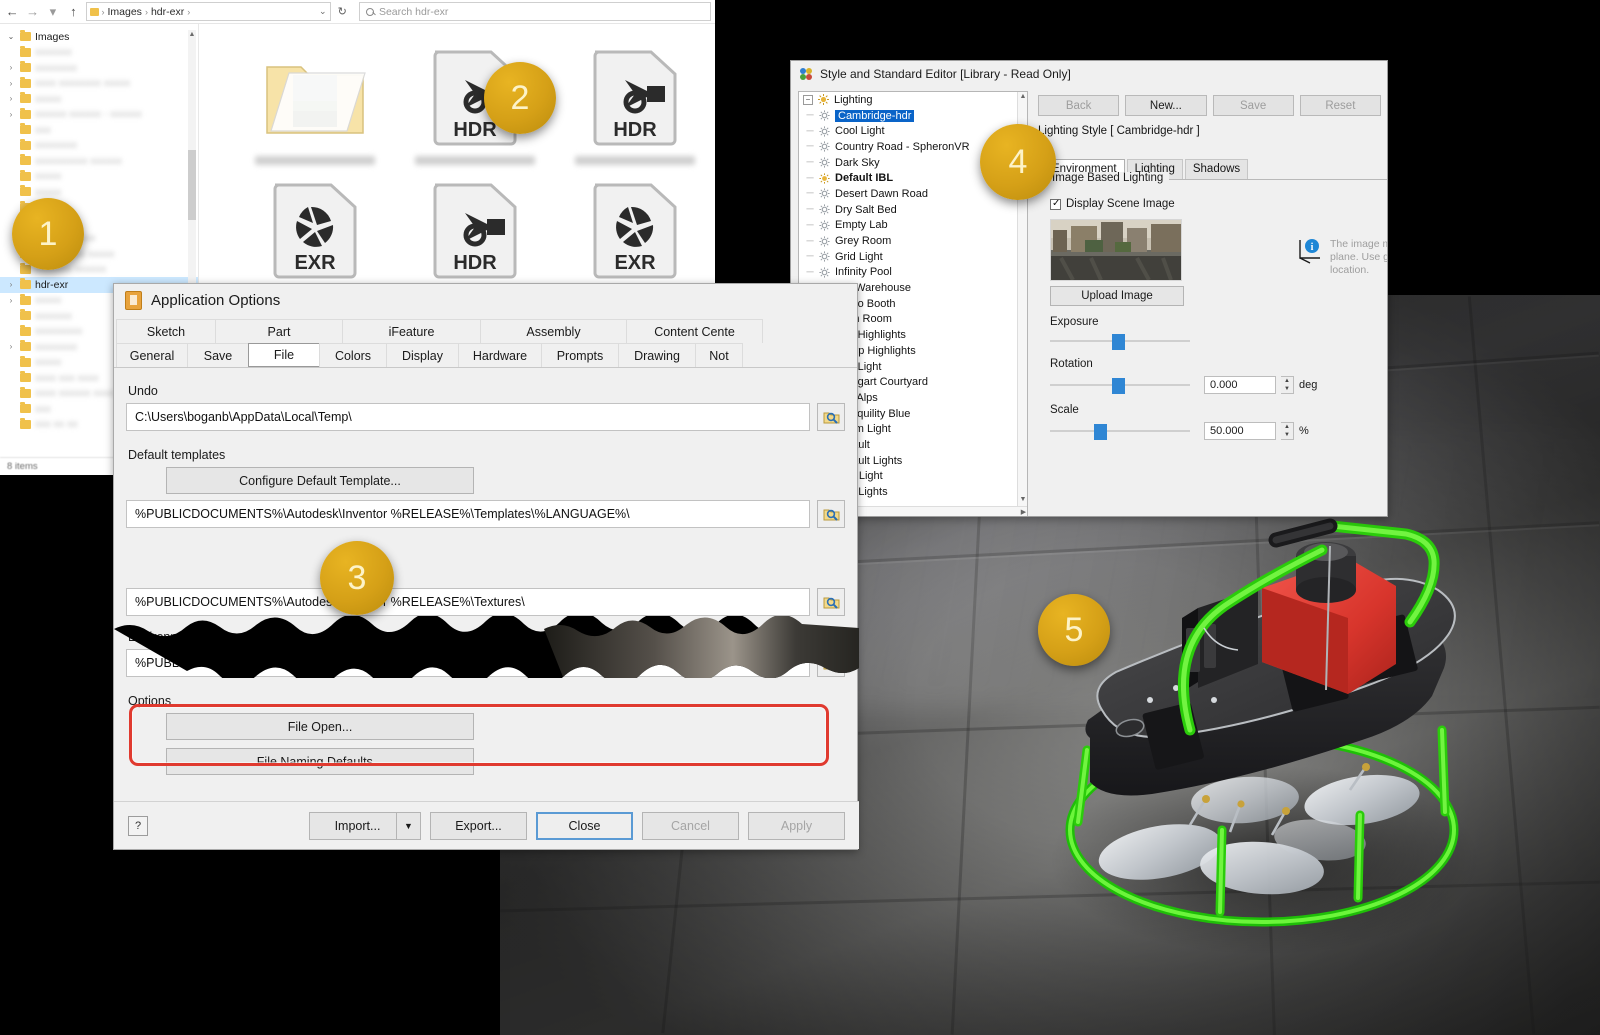 The height and width of the screenshot is (1035, 1600). What do you see at coordinates (1287, 385) in the screenshot?
I see `rotation-stepper: ▲ ▼` at bounding box center [1287, 385].